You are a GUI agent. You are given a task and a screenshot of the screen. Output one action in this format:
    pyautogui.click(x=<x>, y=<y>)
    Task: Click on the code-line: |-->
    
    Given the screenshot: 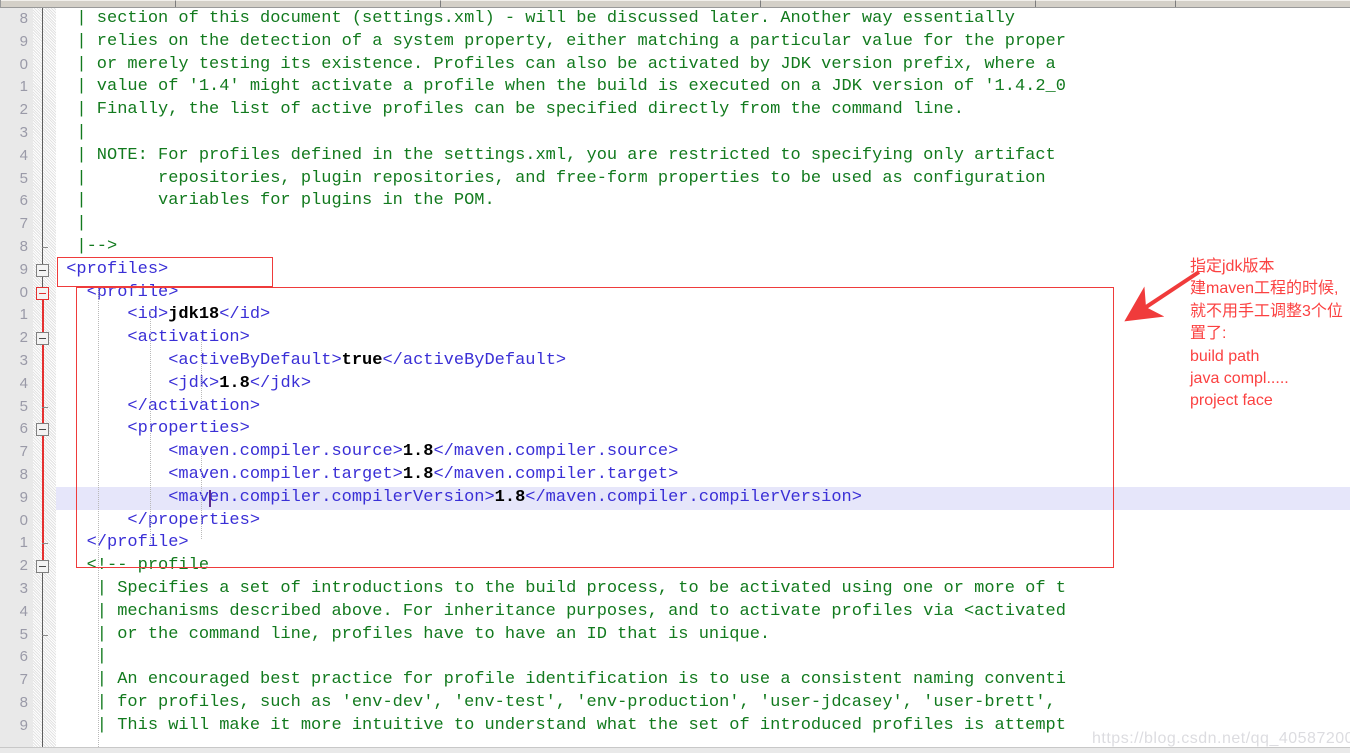 What is the action you would take?
    pyautogui.click(x=703, y=247)
    